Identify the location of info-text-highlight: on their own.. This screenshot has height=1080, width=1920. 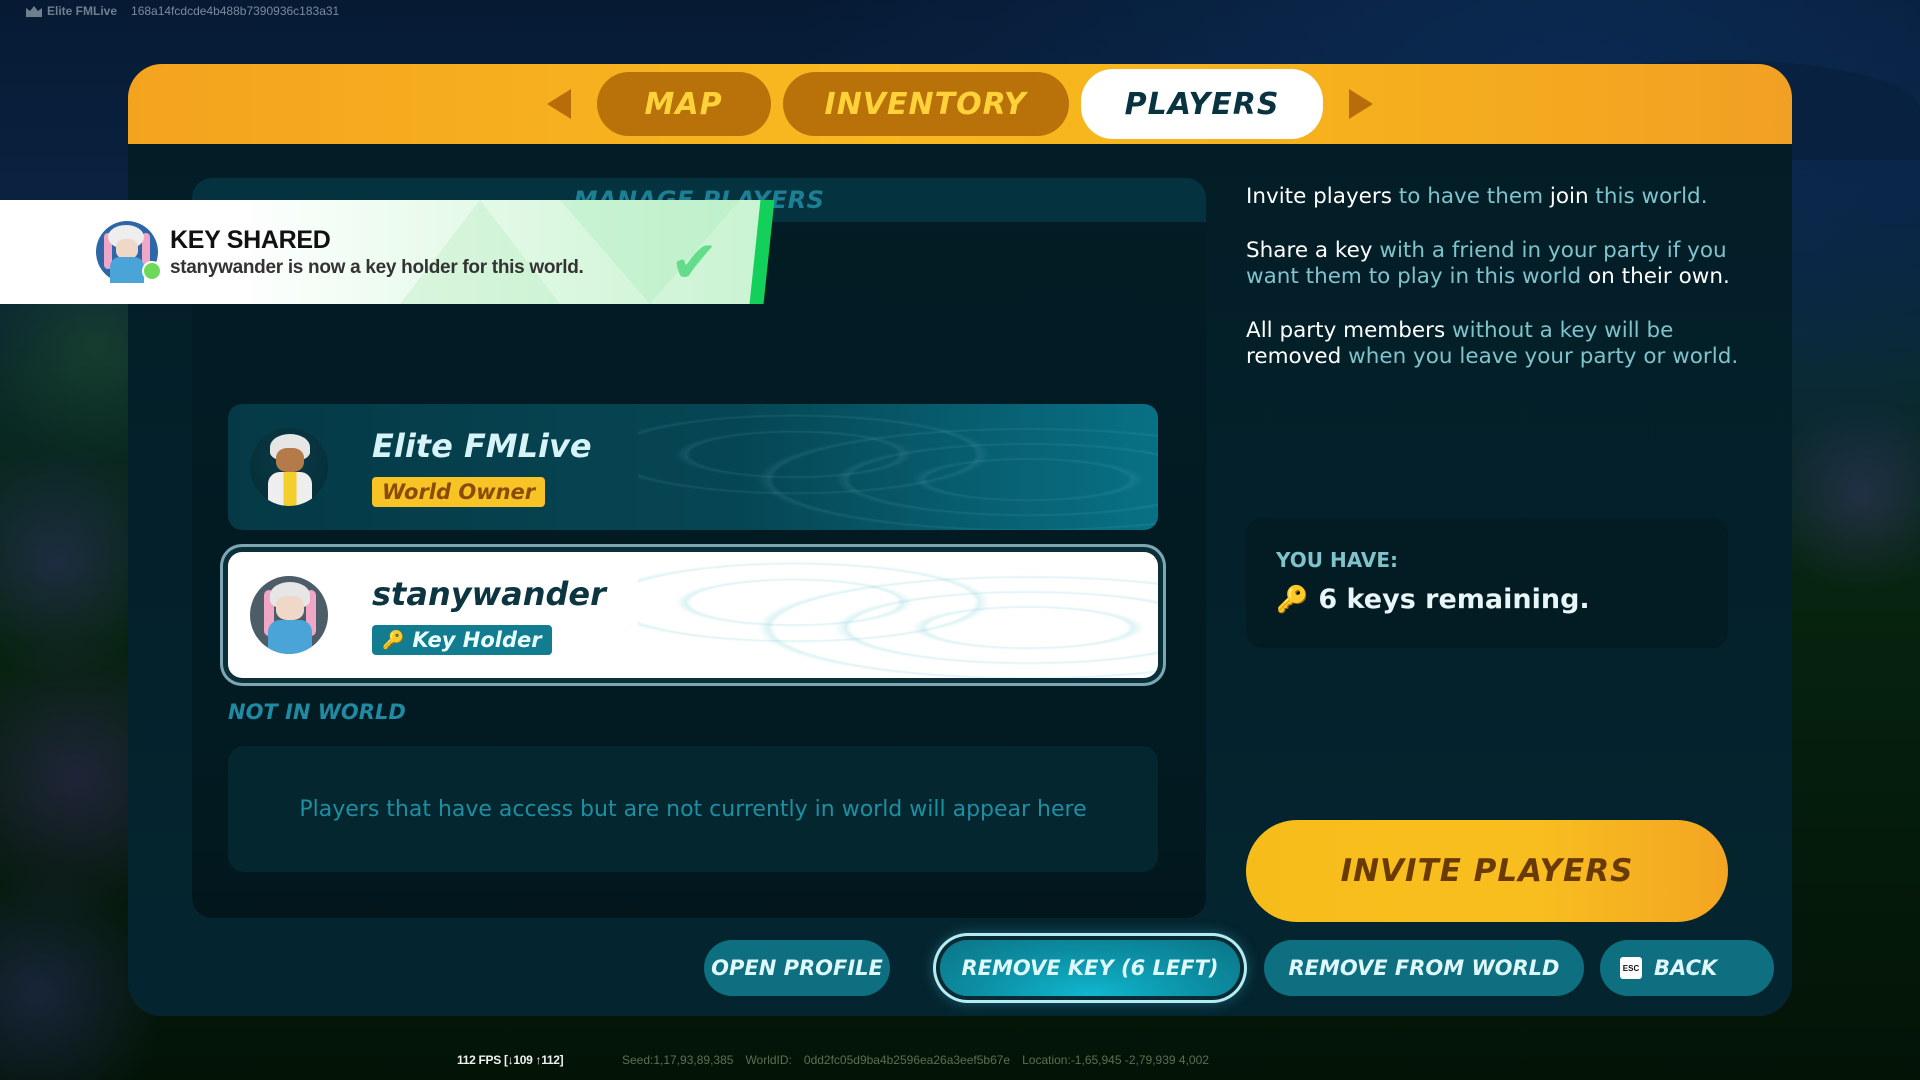
(1659, 276).